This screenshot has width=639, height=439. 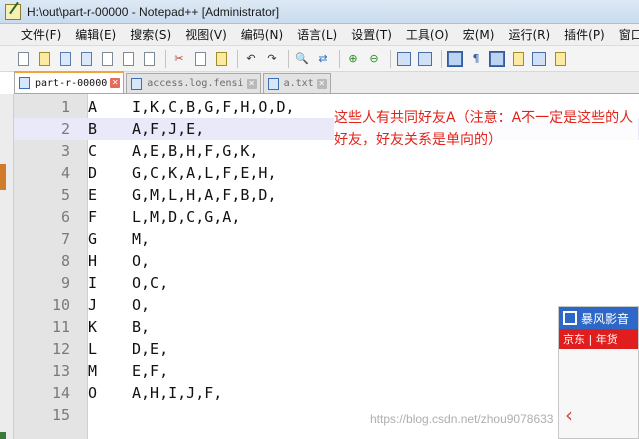 I want to click on editor-line: 5 E G,M,L,H,A,F,B,D,, so click(x=326, y=195).